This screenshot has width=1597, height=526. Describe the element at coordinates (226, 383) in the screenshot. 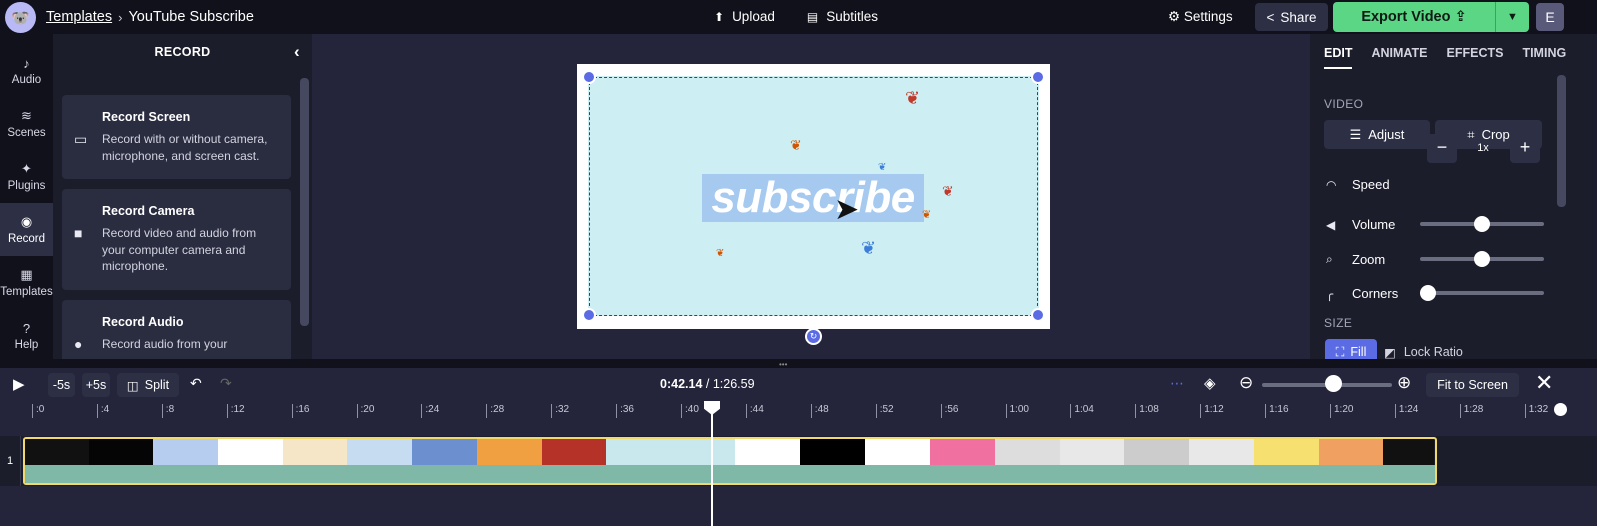

I see `redo-icon: ↷` at that location.